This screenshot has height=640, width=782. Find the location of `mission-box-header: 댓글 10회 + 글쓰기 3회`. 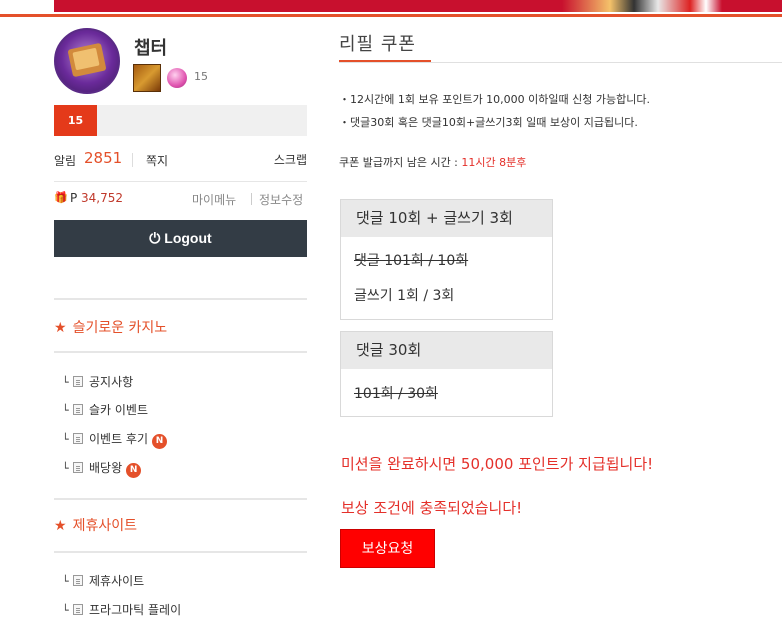

mission-box-header: 댓글 10회 + 글쓰기 3회 is located at coordinates (446, 218).